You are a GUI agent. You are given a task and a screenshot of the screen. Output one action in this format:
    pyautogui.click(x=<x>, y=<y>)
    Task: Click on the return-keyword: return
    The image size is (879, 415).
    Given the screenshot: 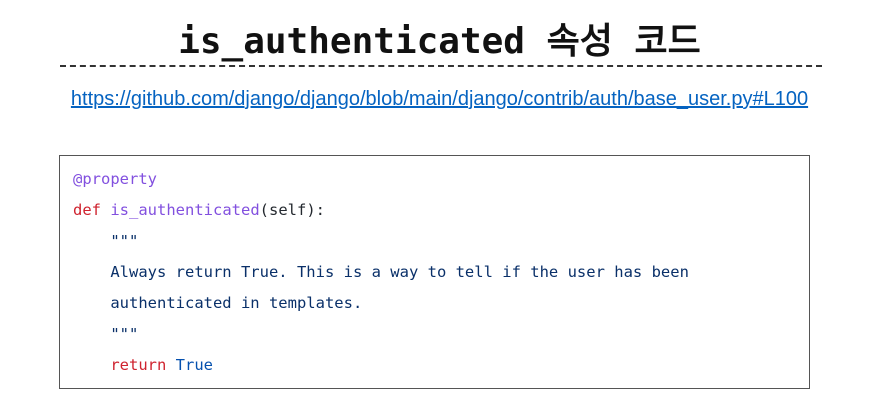 What is the action you would take?
    pyautogui.click(x=138, y=365)
    